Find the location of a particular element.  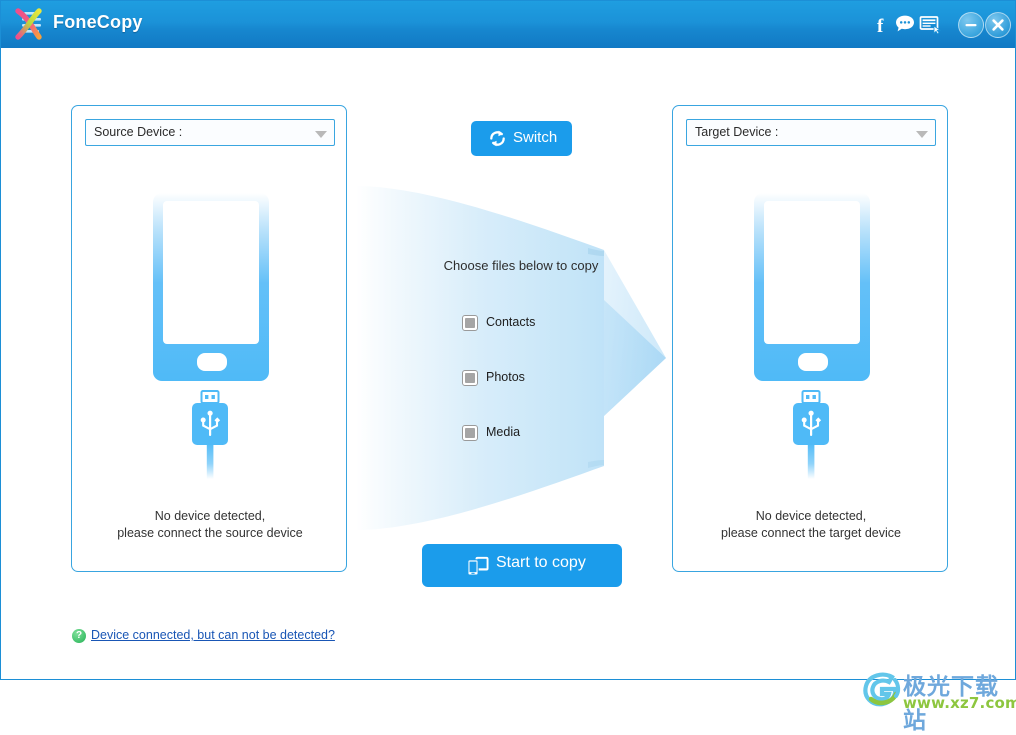

refresh-circular-arrows-icon is located at coordinates (497, 140).